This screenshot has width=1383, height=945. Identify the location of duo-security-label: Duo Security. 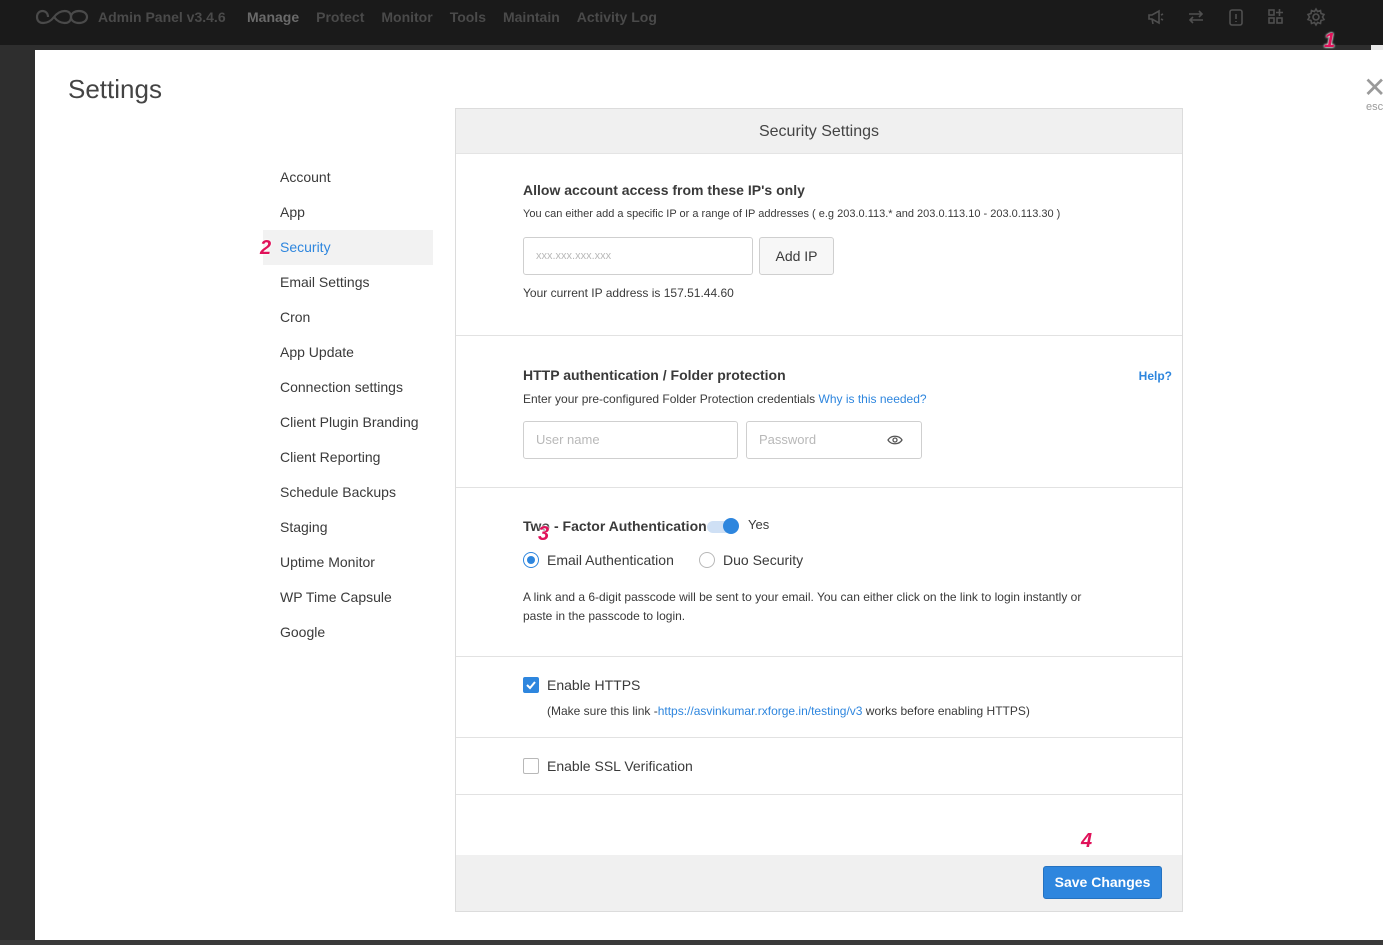
(763, 560).